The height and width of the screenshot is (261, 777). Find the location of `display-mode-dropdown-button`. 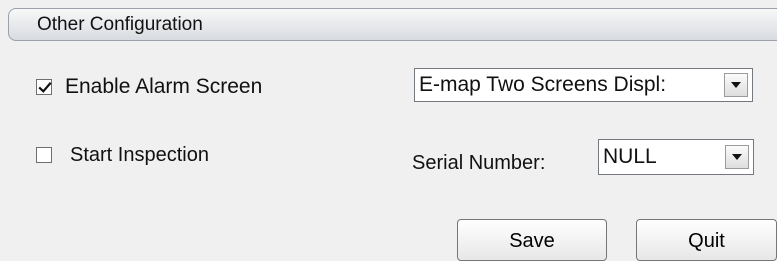

display-mode-dropdown-button is located at coordinates (736, 85).